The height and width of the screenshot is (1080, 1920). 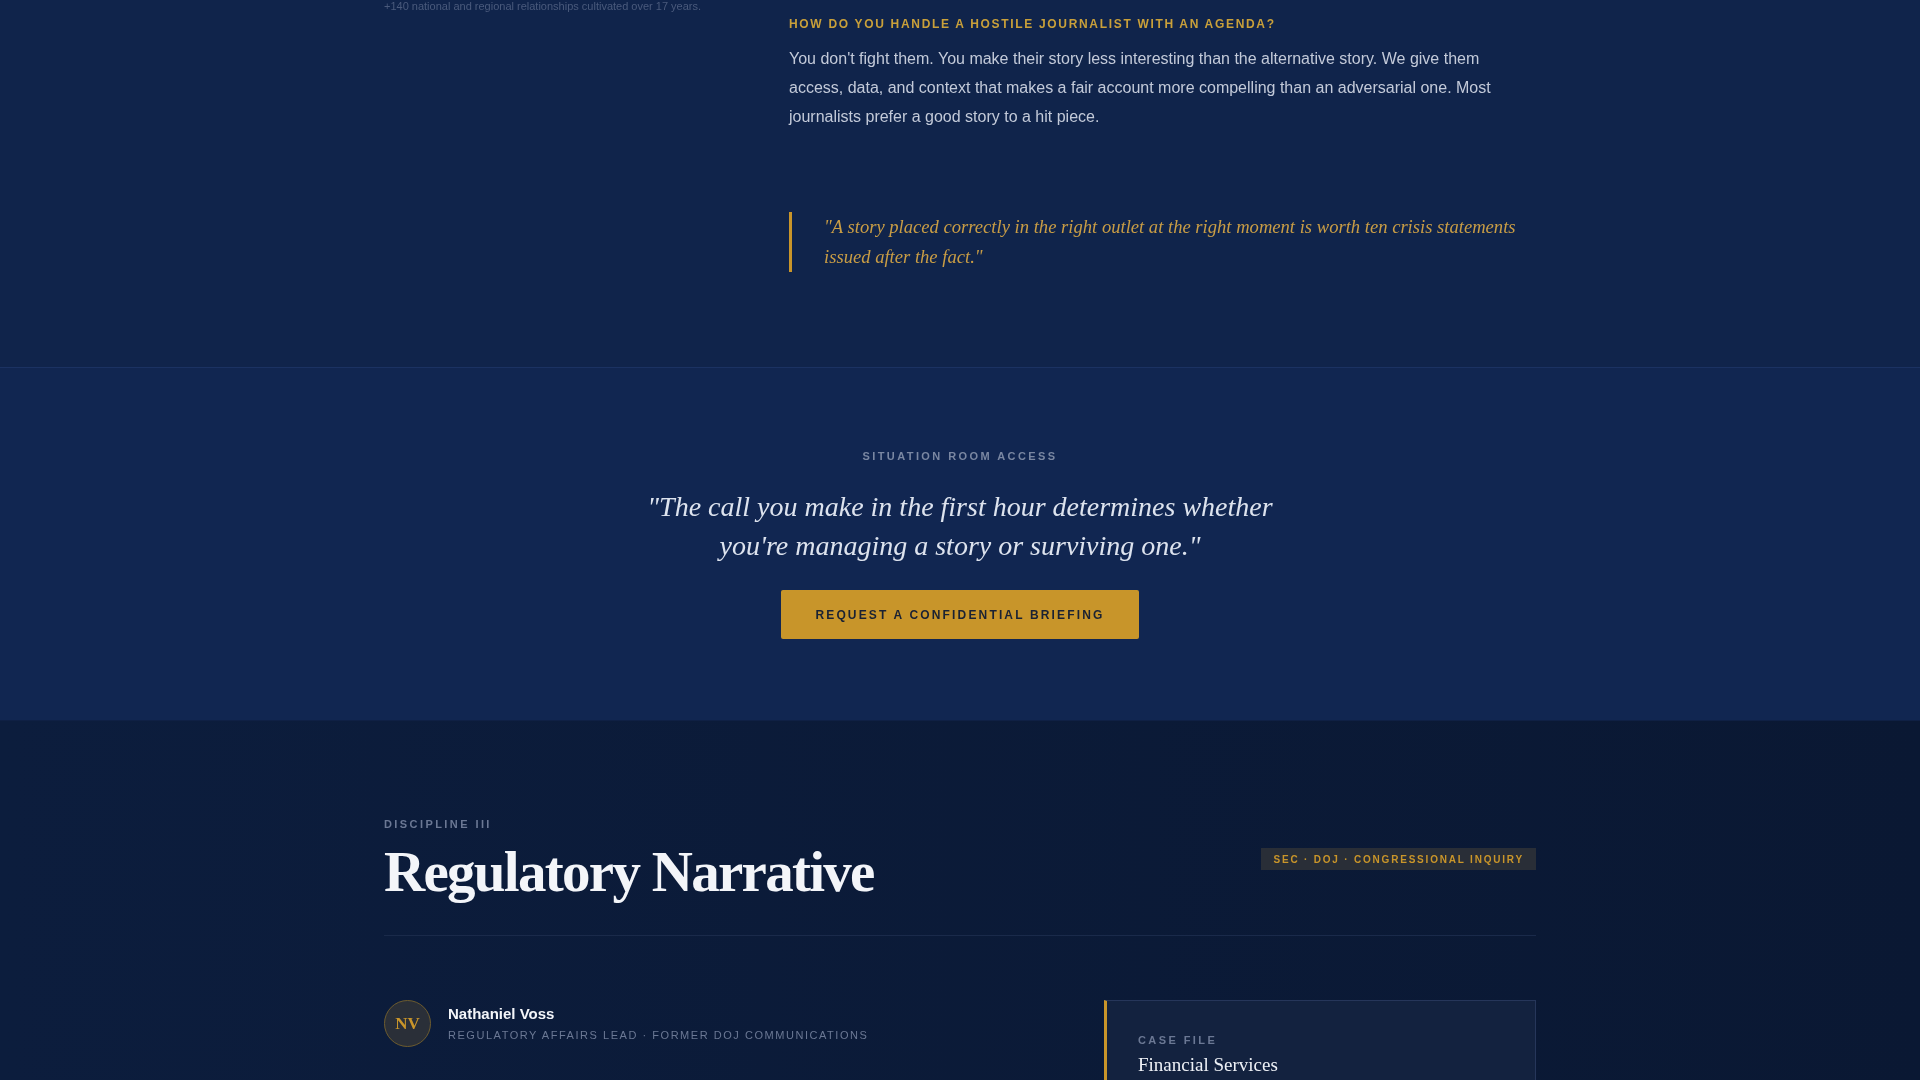 I want to click on lead-avatar: NV, so click(x=407, y=1023).